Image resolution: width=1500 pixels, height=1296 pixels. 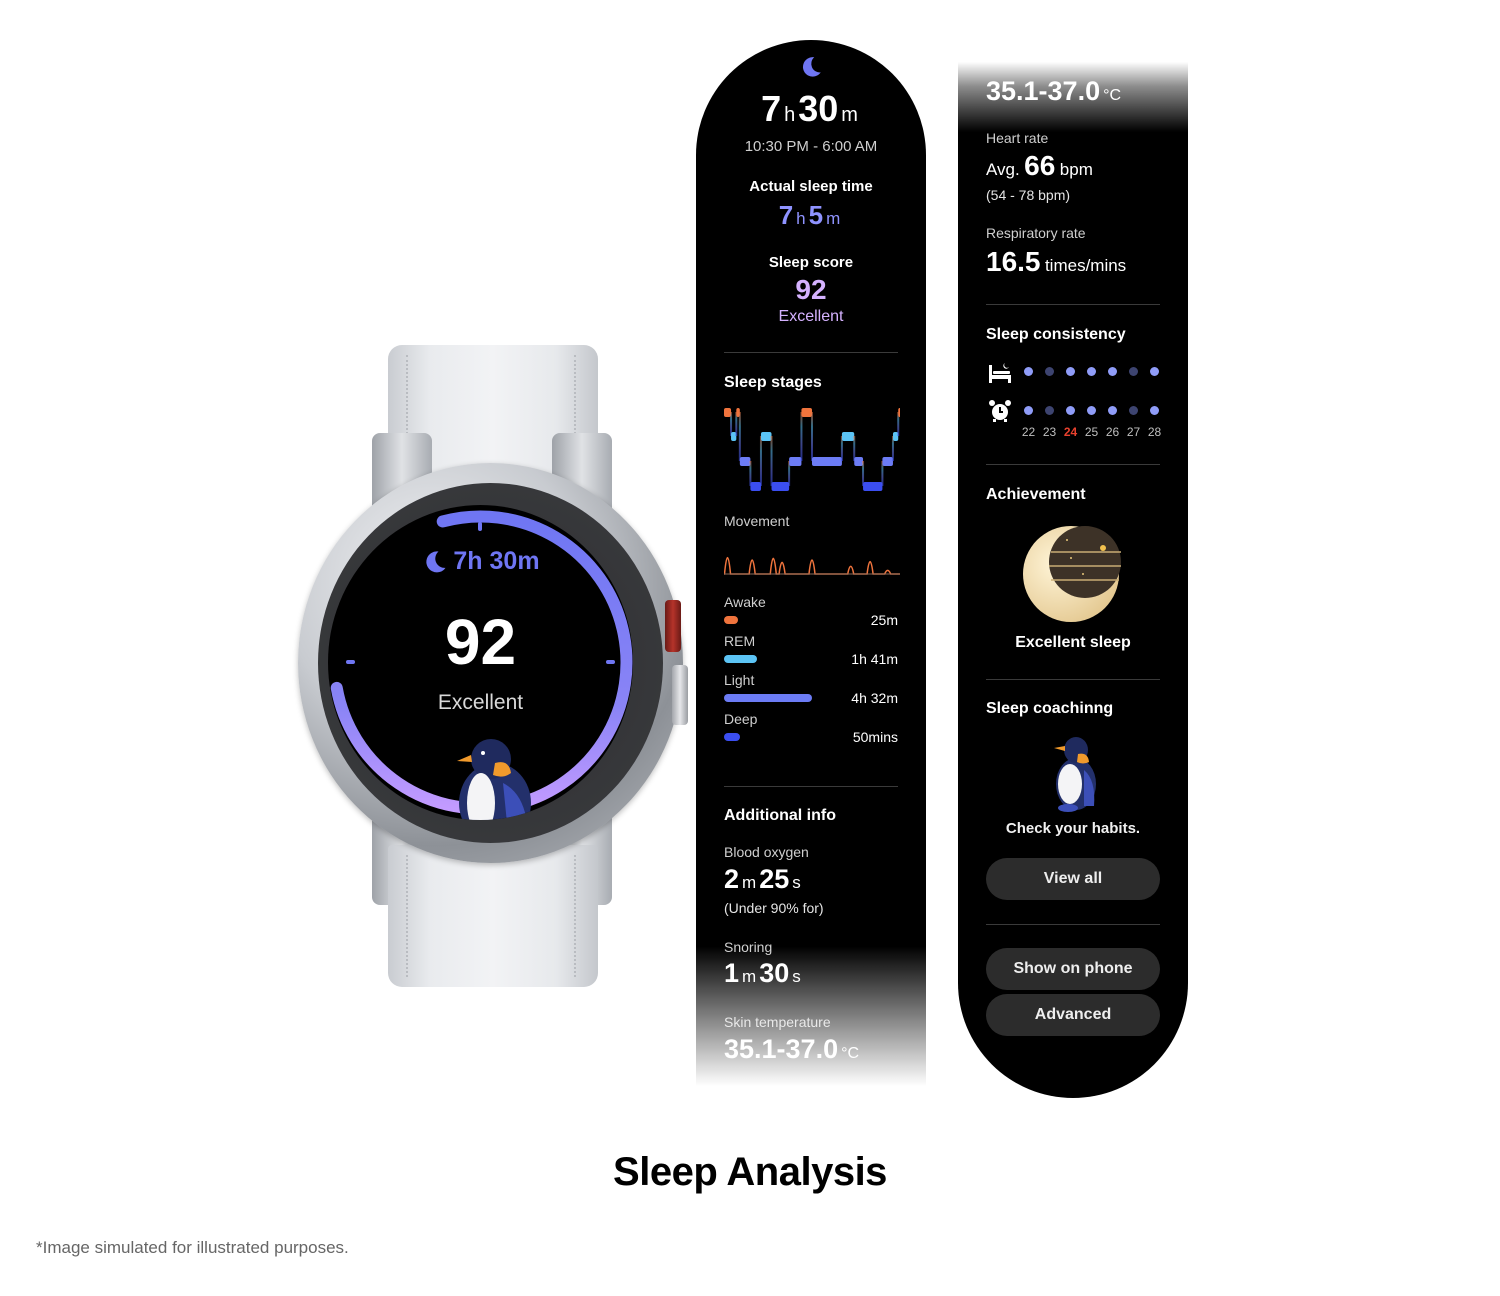 What do you see at coordinates (809, 215) in the screenshot?
I see `actual-sleep-value: 7h5m` at bounding box center [809, 215].